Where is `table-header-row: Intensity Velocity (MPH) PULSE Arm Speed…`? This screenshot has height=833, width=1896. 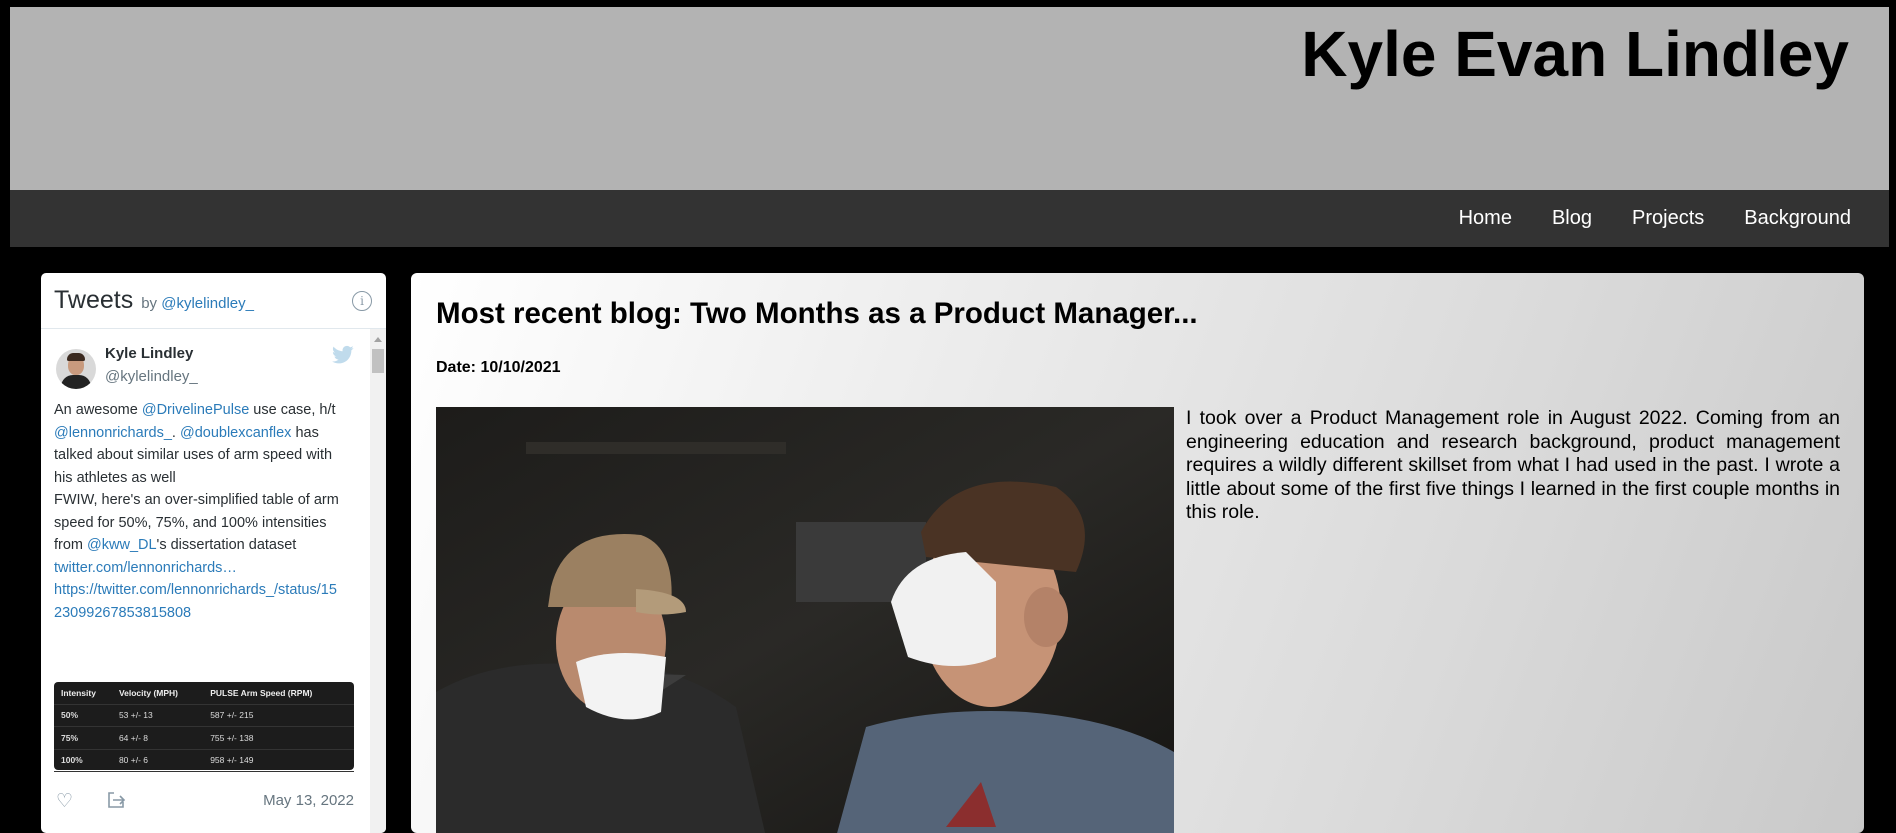
table-header-row: Intensity Velocity (MPH) PULSE Arm Speed… is located at coordinates (204, 693).